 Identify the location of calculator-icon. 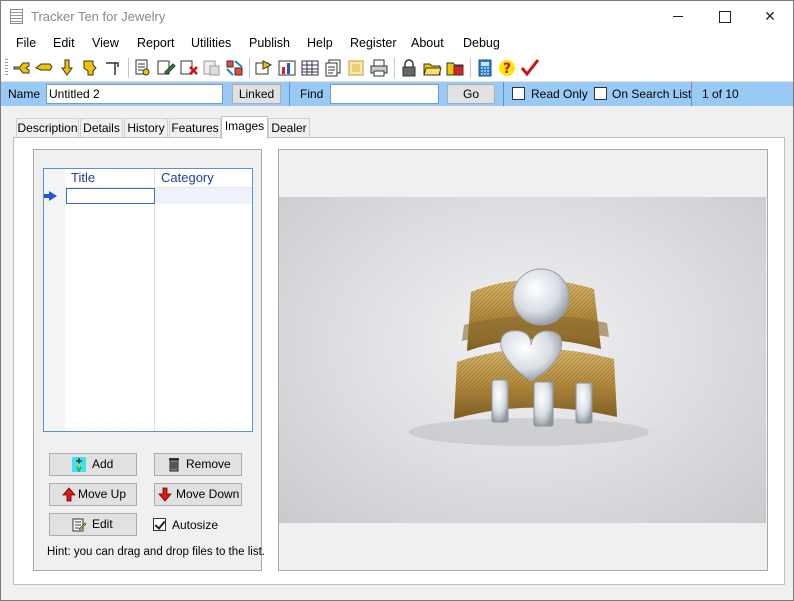
(485, 68).